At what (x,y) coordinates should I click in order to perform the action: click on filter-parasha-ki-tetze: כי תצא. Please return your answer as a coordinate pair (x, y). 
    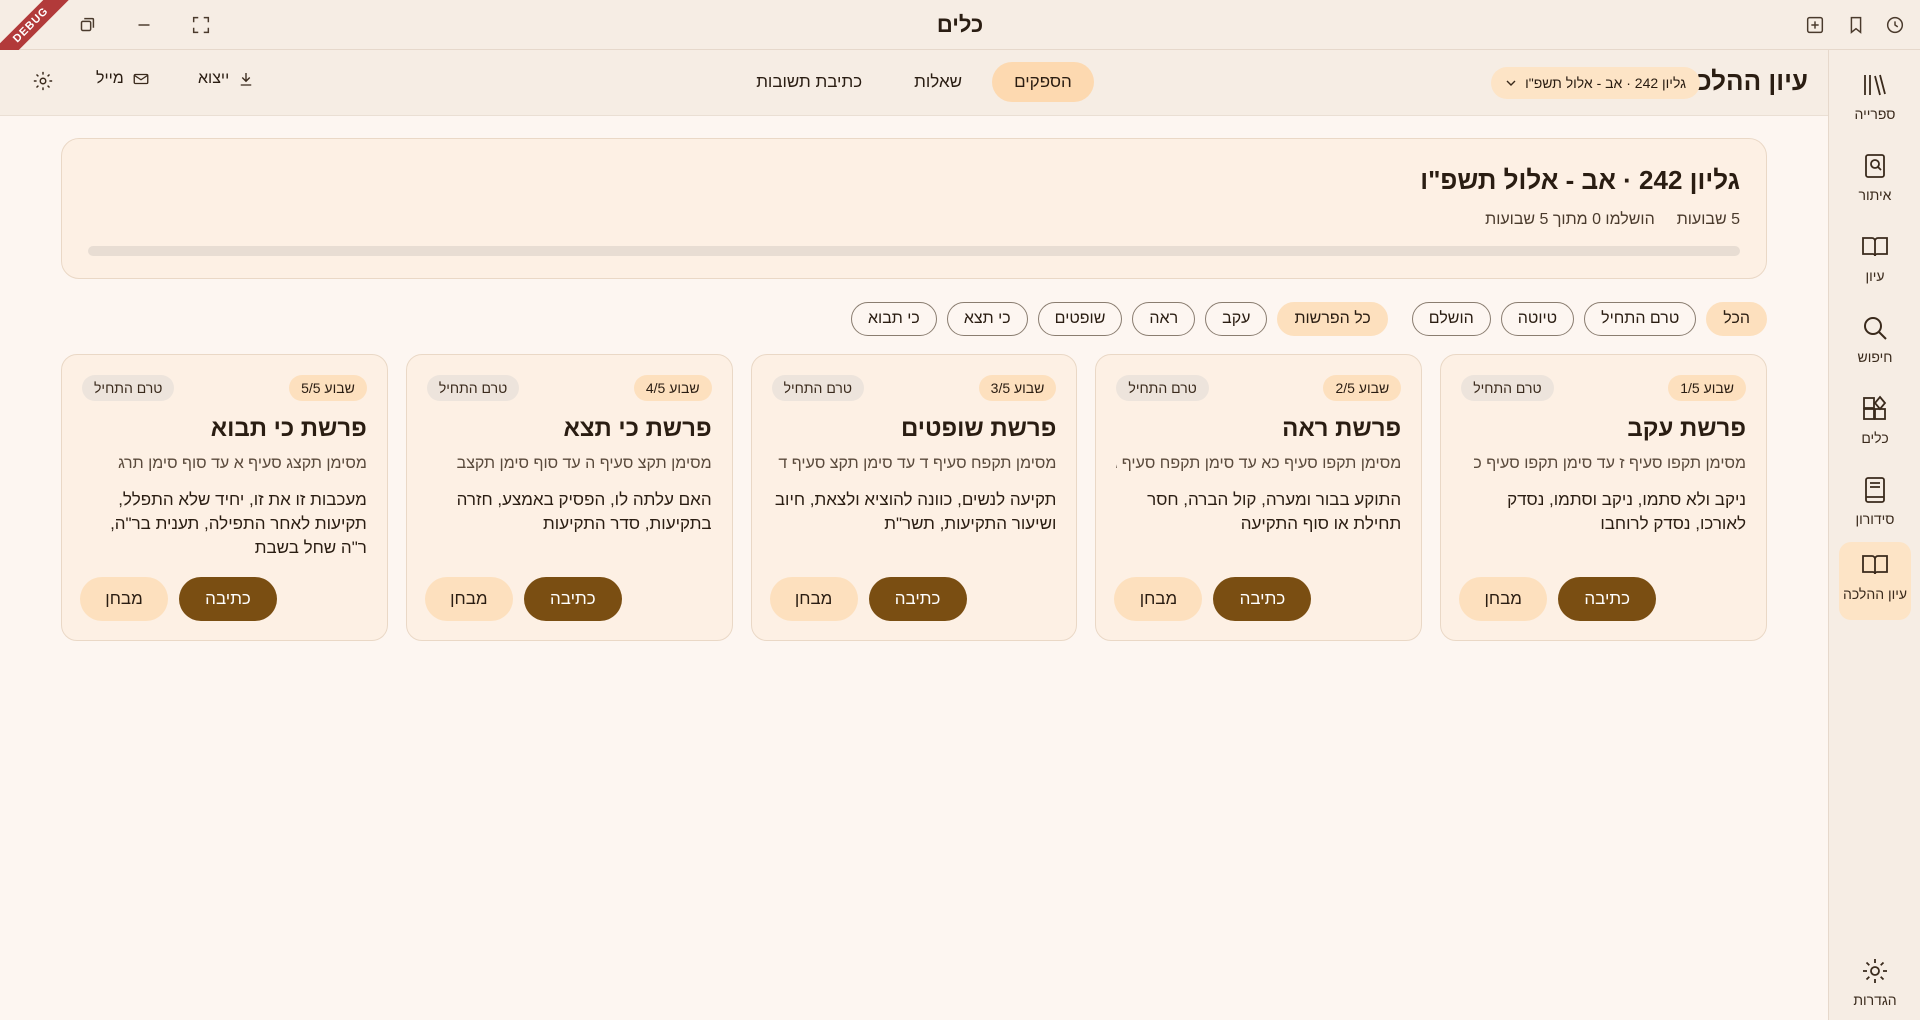
    Looking at the image, I should click on (987, 319).